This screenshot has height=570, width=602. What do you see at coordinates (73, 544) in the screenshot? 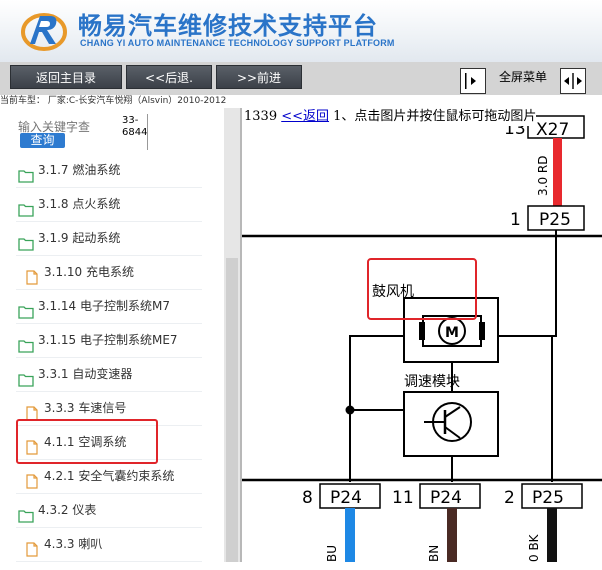
I see `tree-item-label: 4.3.3 喇叭` at bounding box center [73, 544].